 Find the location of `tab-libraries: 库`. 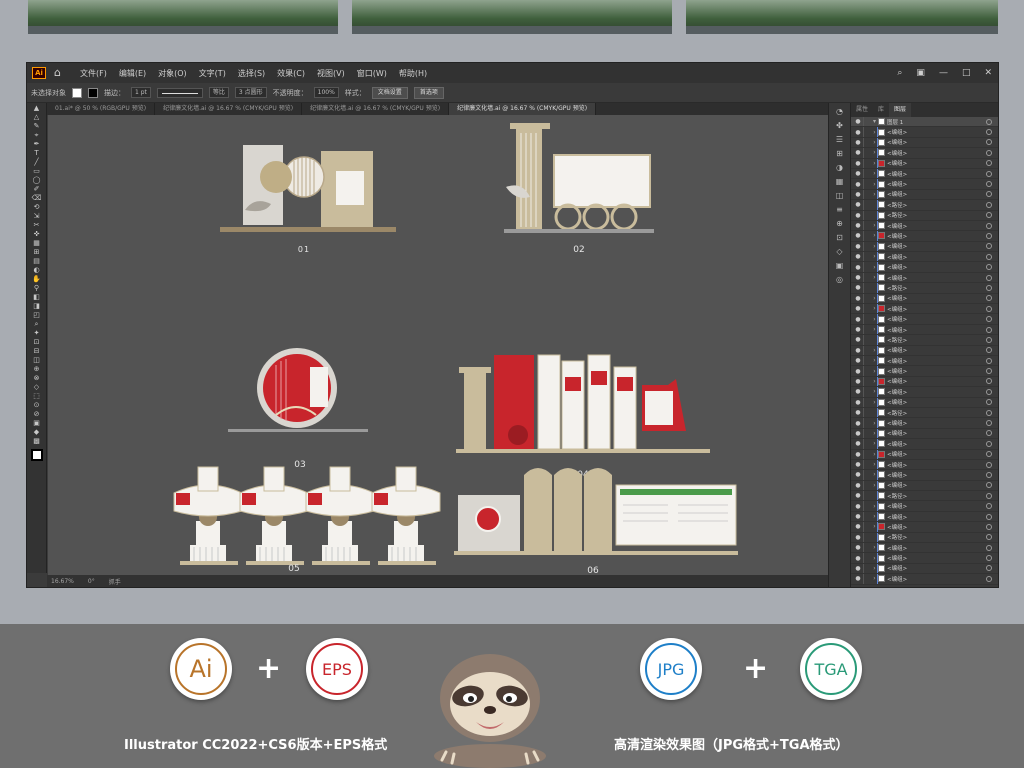

tab-libraries: 库 is located at coordinates (881, 110).